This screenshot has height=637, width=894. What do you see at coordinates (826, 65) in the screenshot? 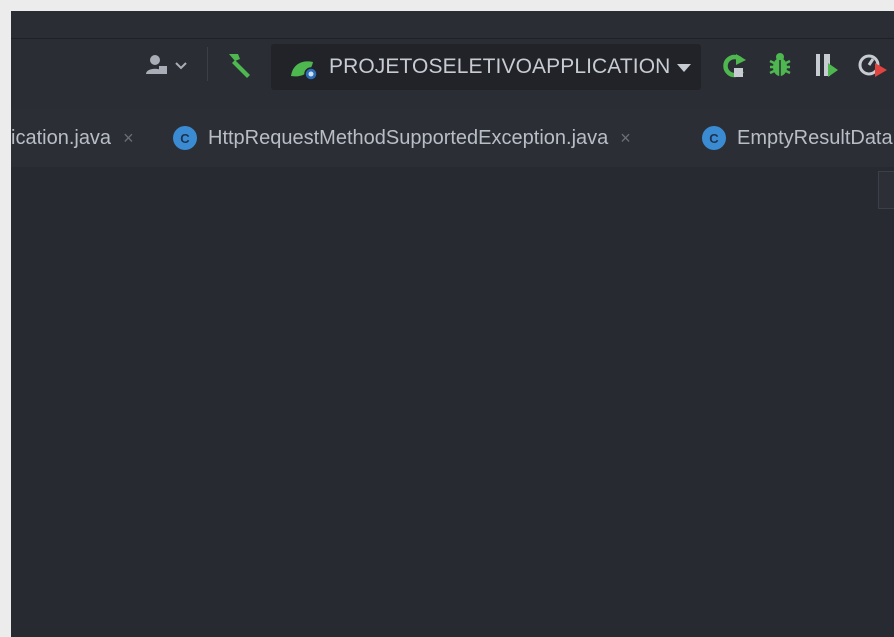
I see `coverage-icon` at bounding box center [826, 65].